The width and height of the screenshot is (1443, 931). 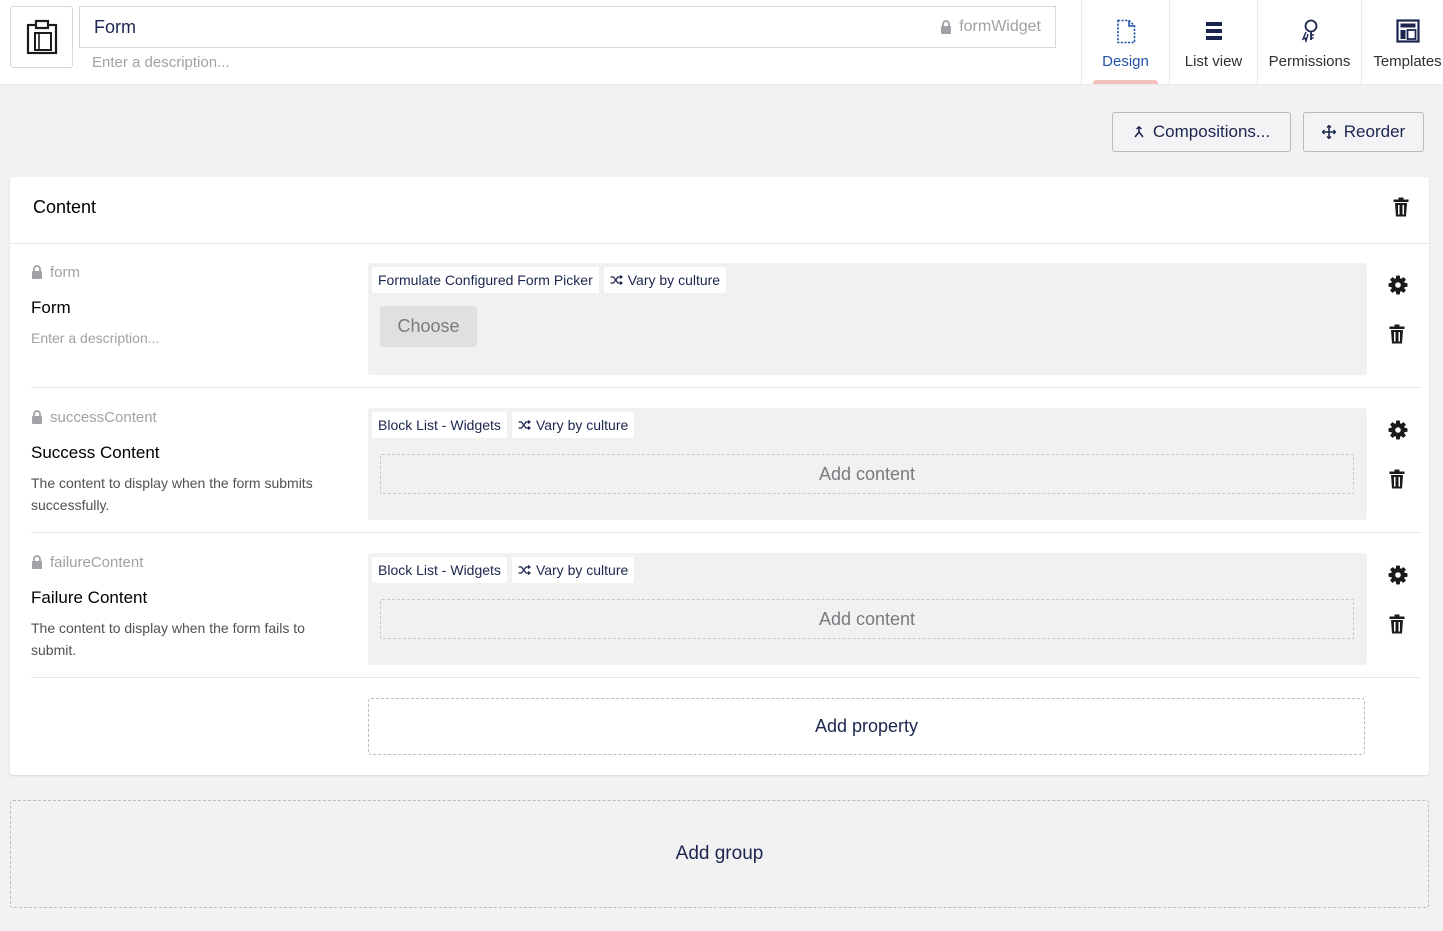 I want to click on tab-design: Design, so click(x=1125, y=42).